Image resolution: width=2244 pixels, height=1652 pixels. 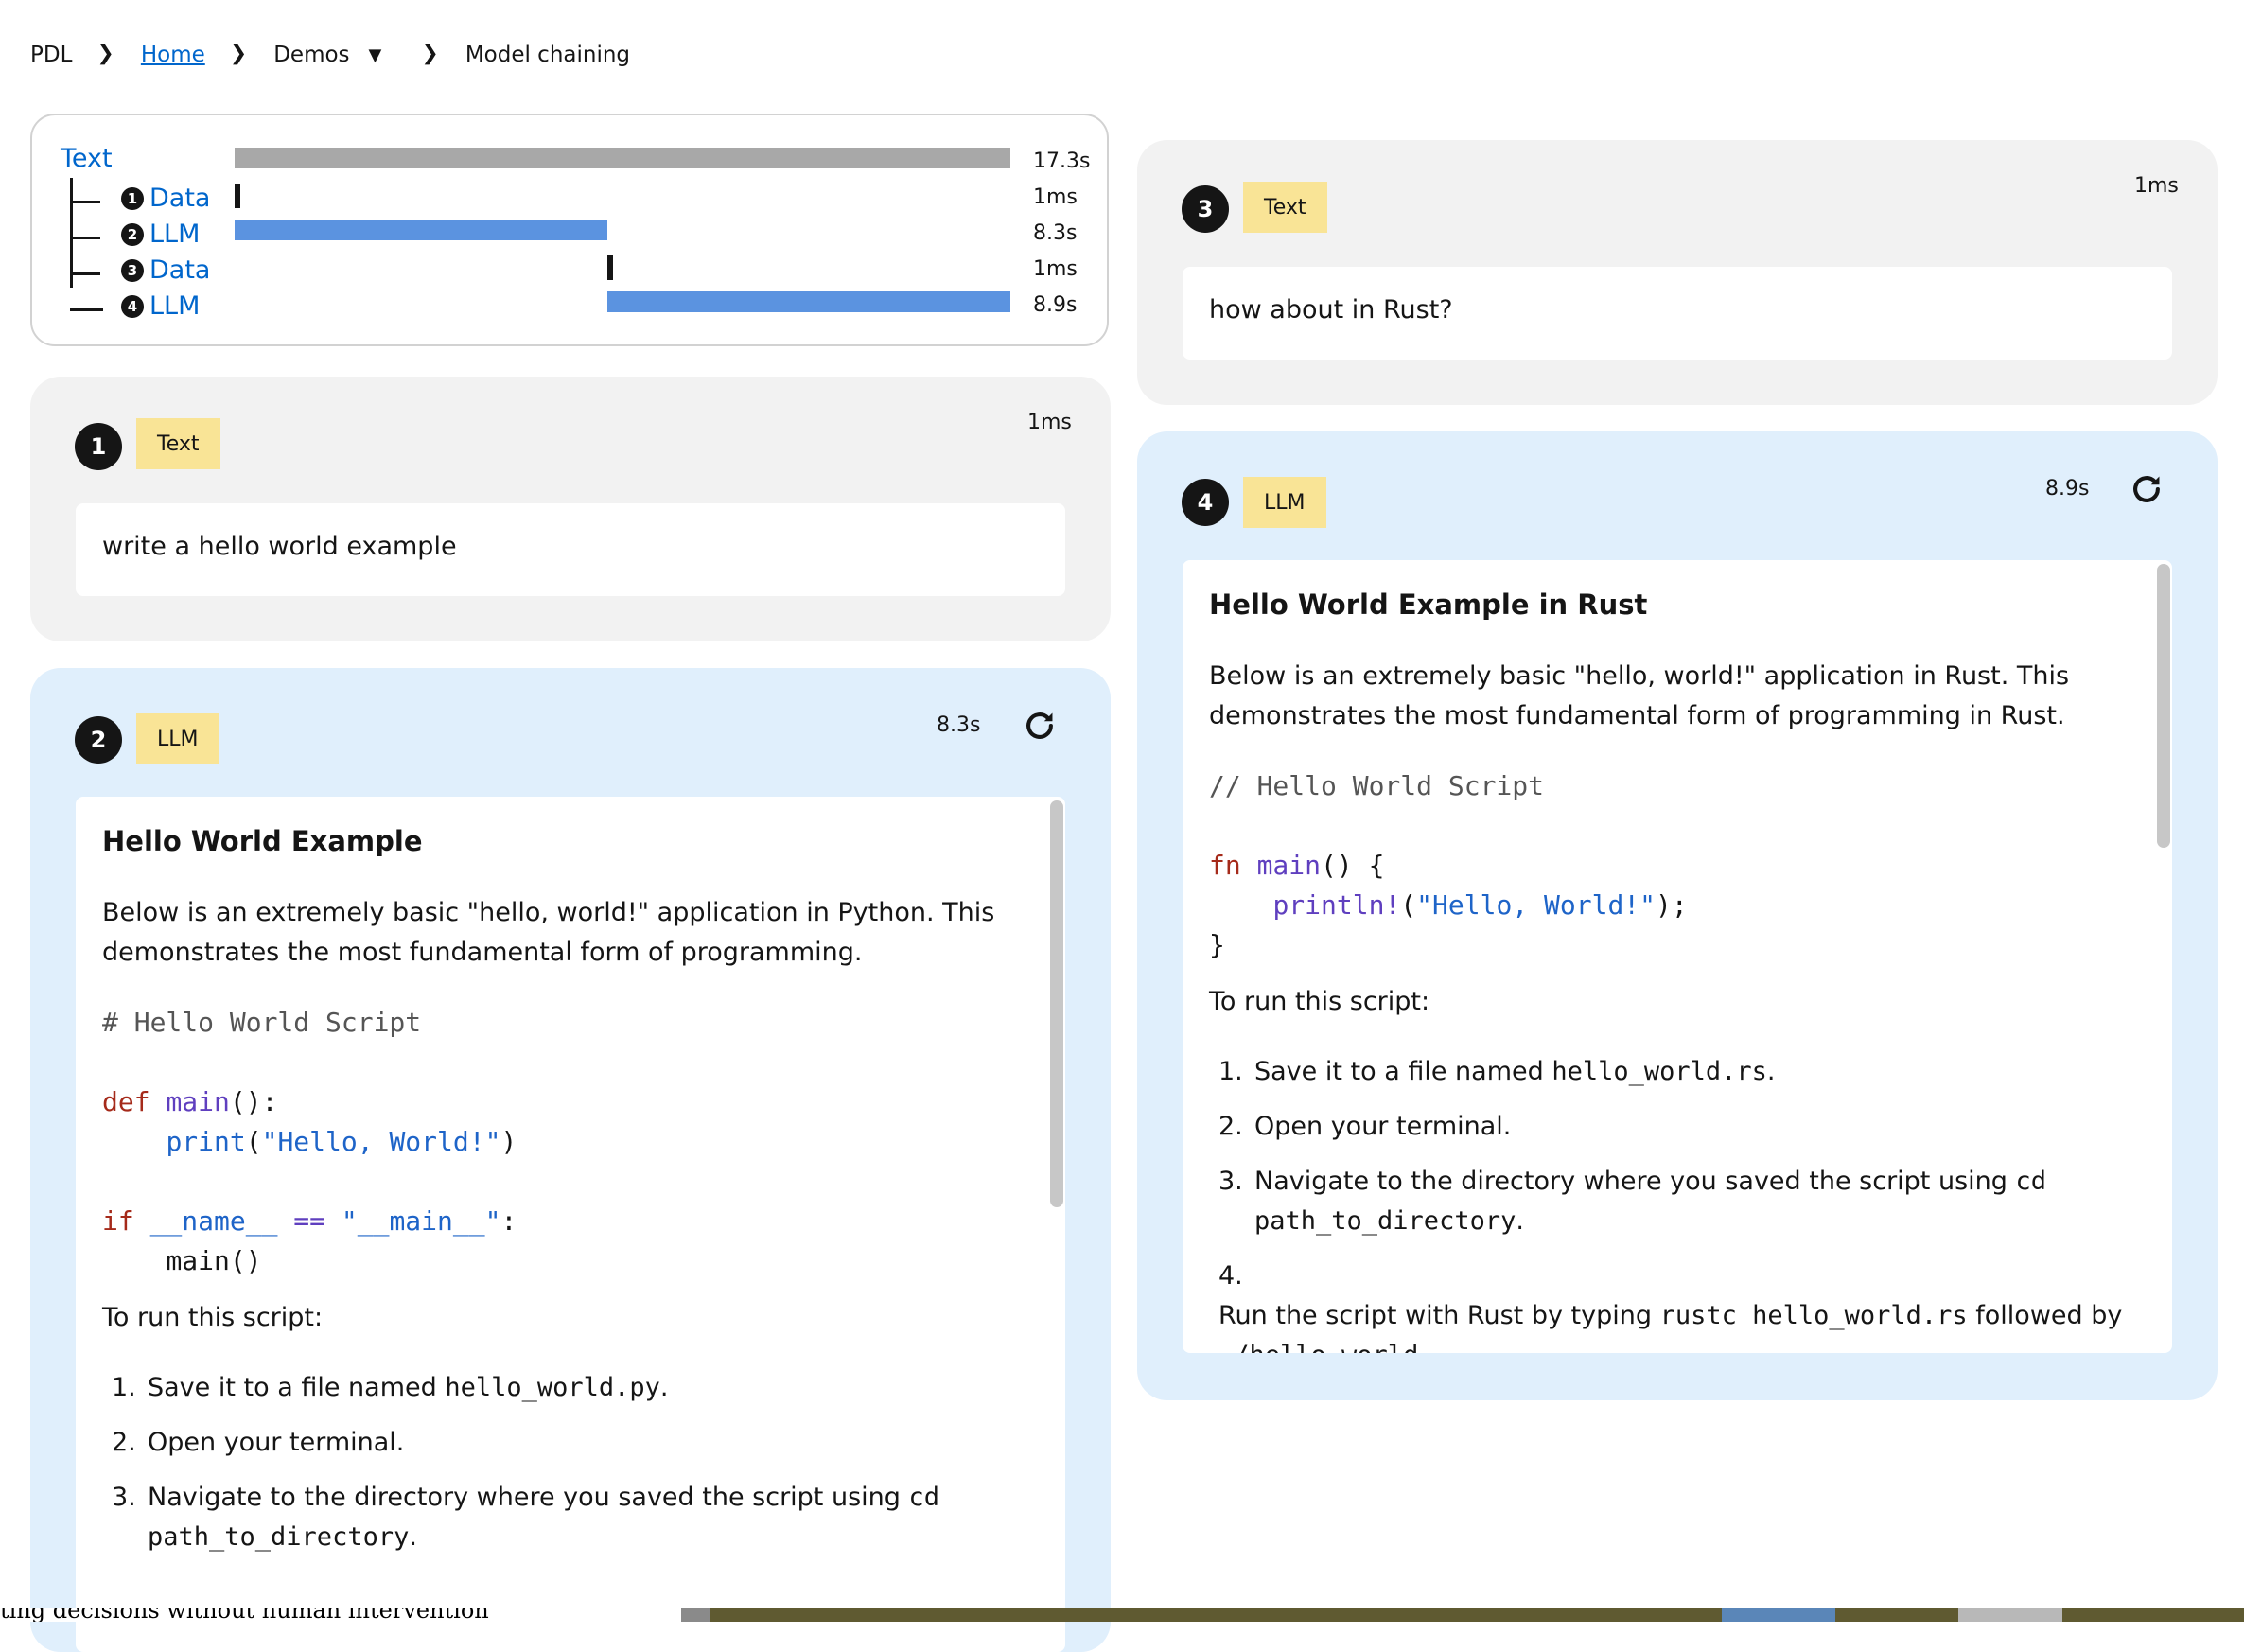 What do you see at coordinates (508, 1141) in the screenshot?
I see `code-text: )` at bounding box center [508, 1141].